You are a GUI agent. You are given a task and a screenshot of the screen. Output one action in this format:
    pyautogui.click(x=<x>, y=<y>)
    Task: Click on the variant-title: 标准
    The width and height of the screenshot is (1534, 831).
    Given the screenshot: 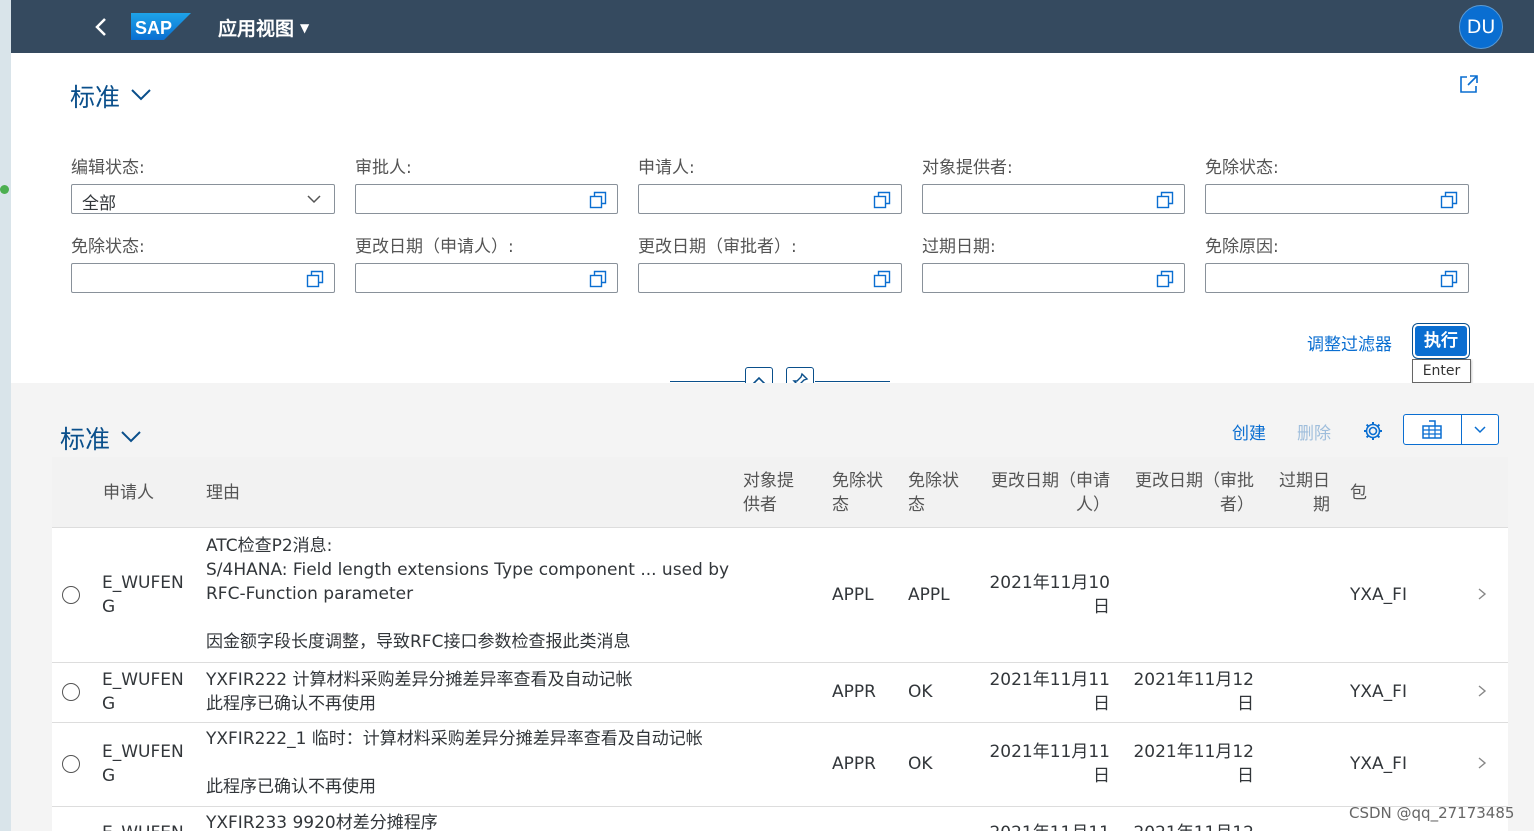 What is the action you would take?
    pyautogui.click(x=95, y=97)
    